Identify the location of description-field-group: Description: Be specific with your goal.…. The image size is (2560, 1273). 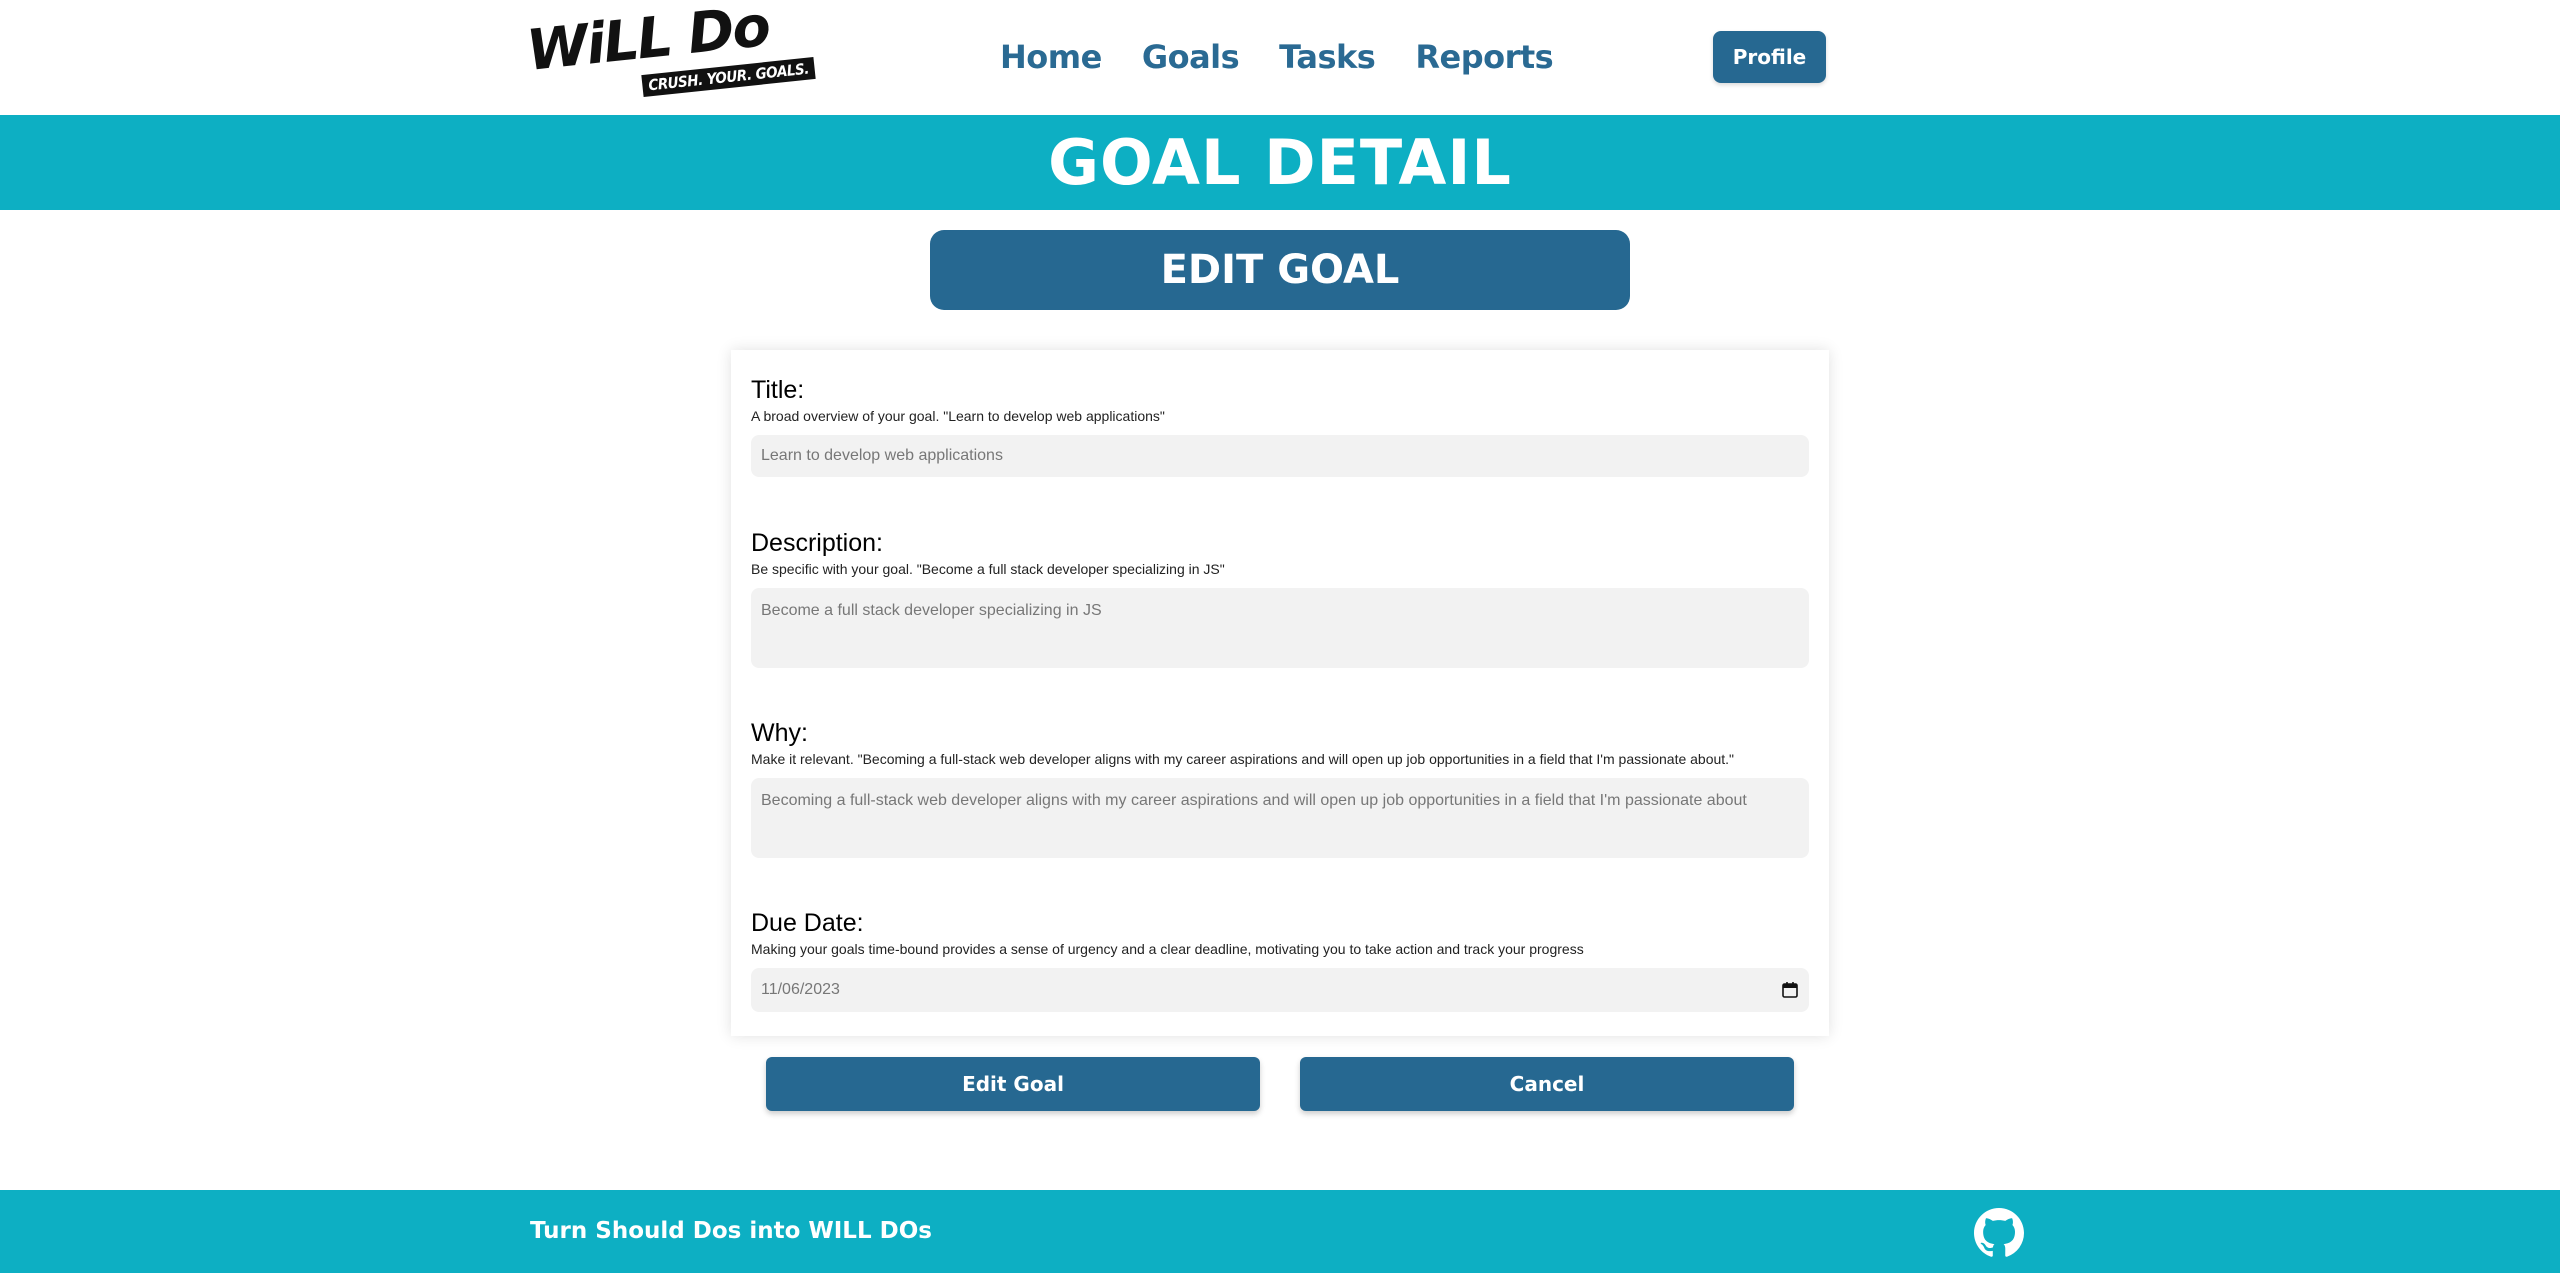
(1280, 598).